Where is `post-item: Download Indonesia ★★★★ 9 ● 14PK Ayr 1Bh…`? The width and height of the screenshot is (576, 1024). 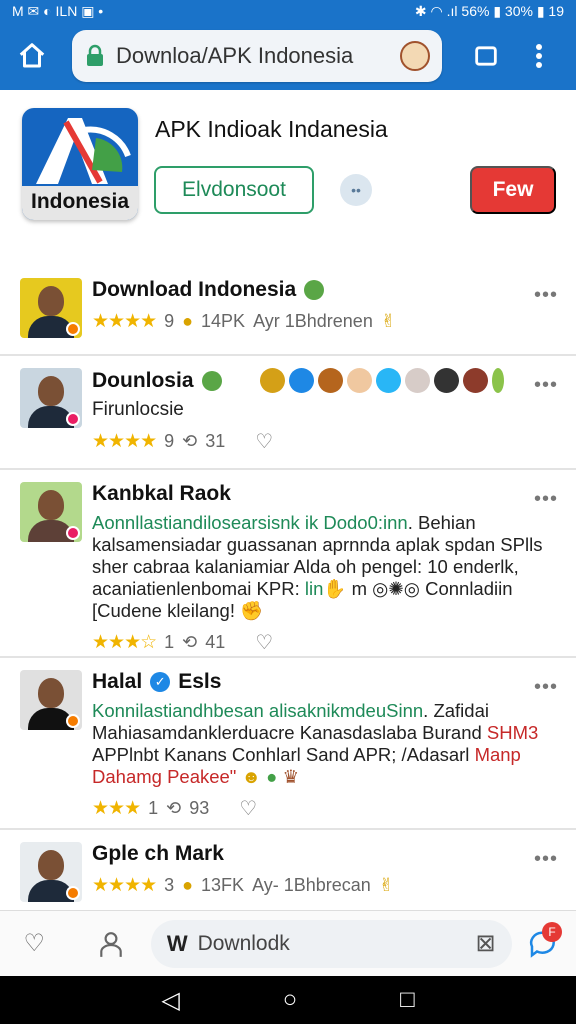
post-item: Download Indonesia ★★★★ 9 ● 14PK Ayr 1Bh… is located at coordinates (288, 311).